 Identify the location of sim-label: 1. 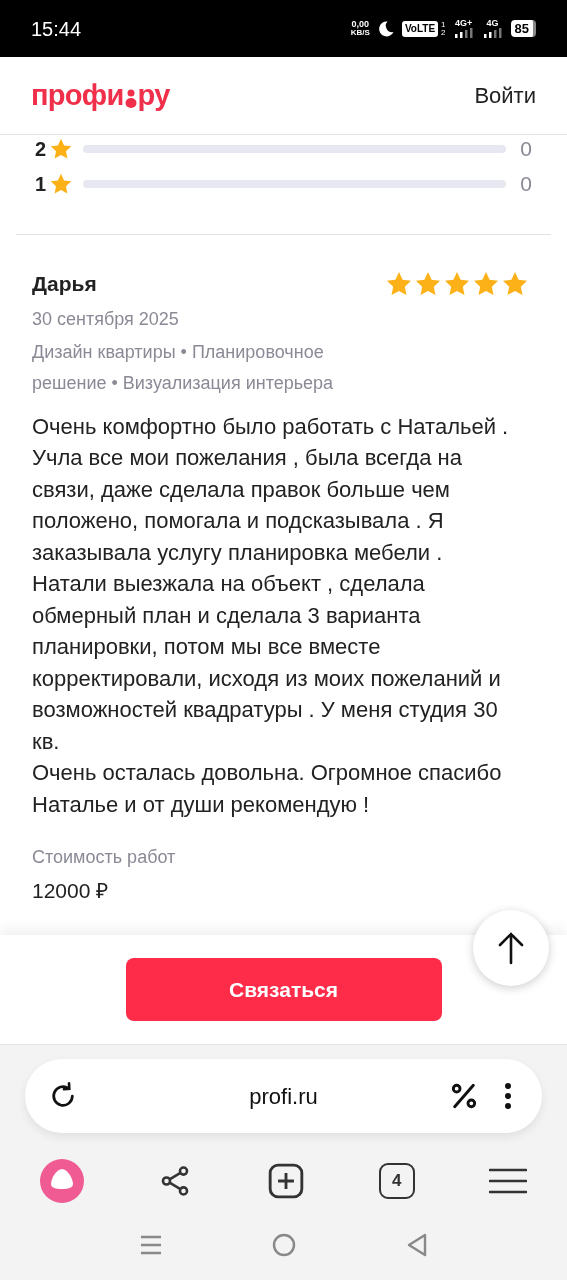
(443, 24).